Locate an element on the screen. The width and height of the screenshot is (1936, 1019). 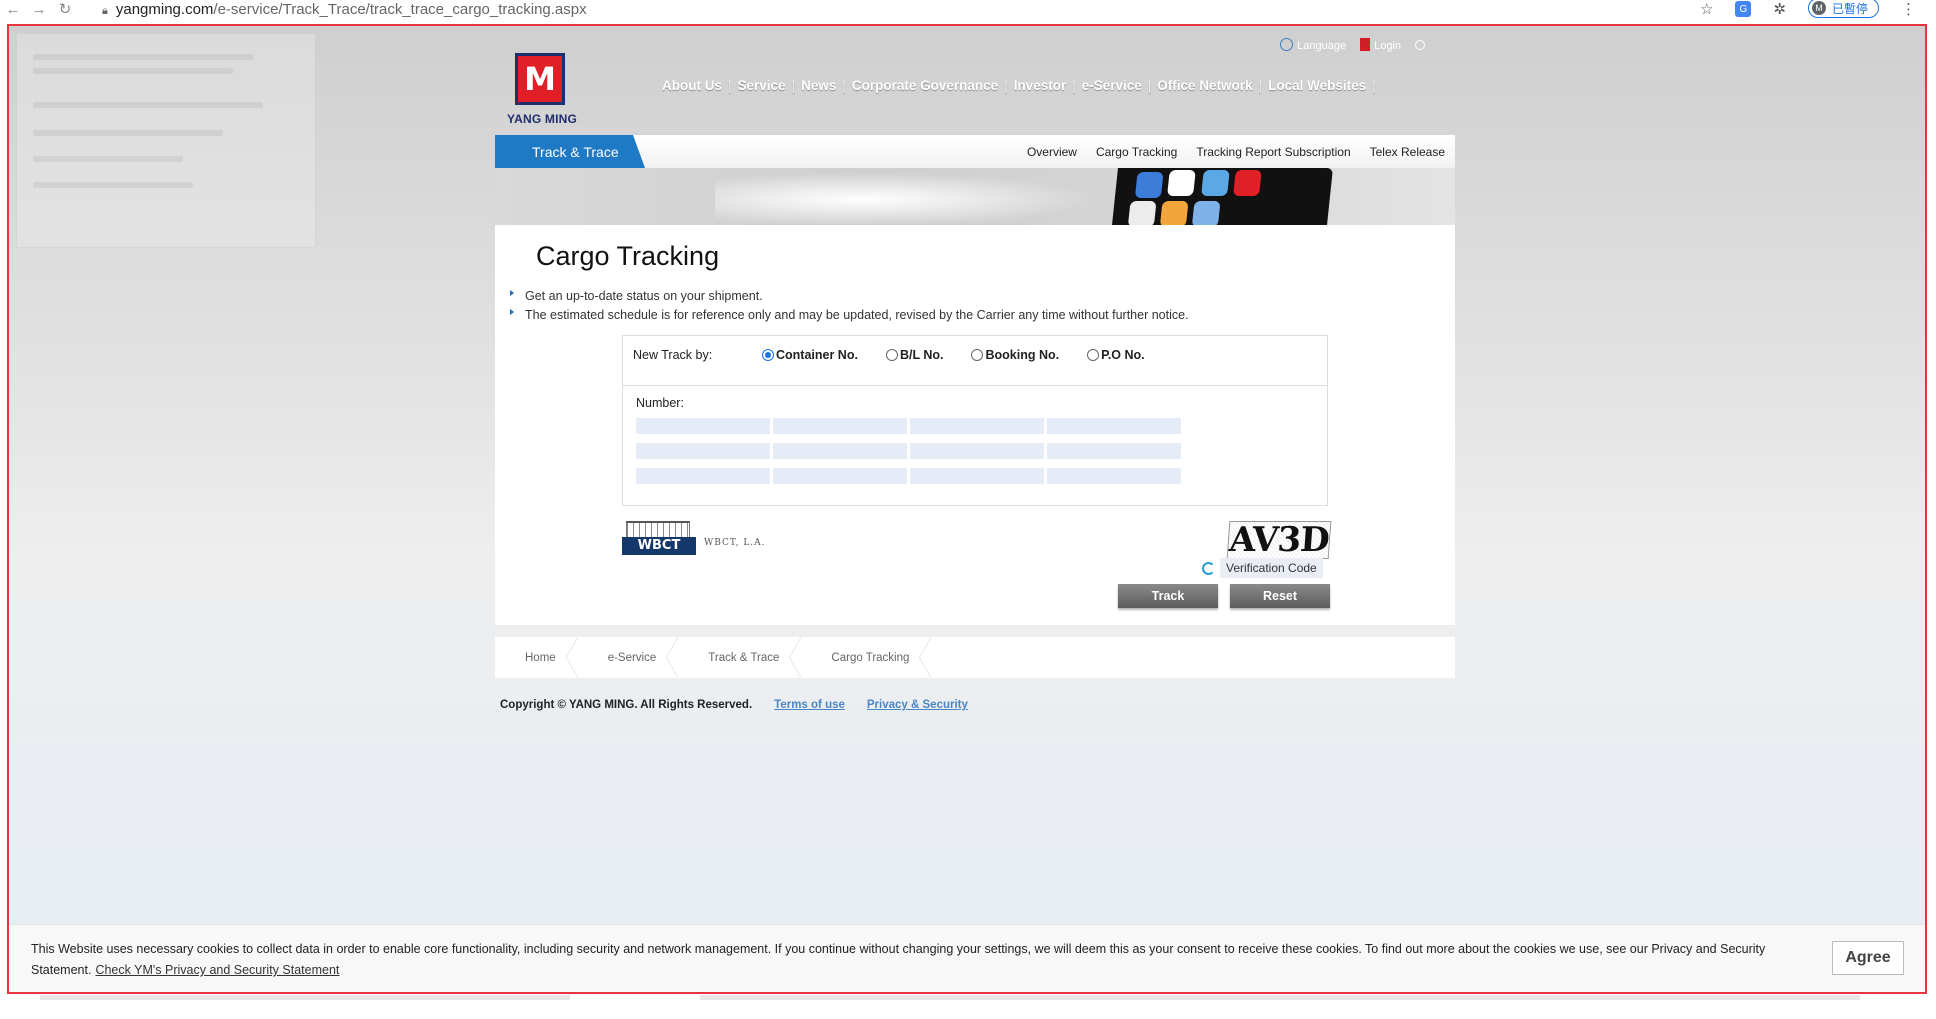
sublink-tracking-report-subscription: Tracking Report Subscription is located at coordinates (1273, 152).